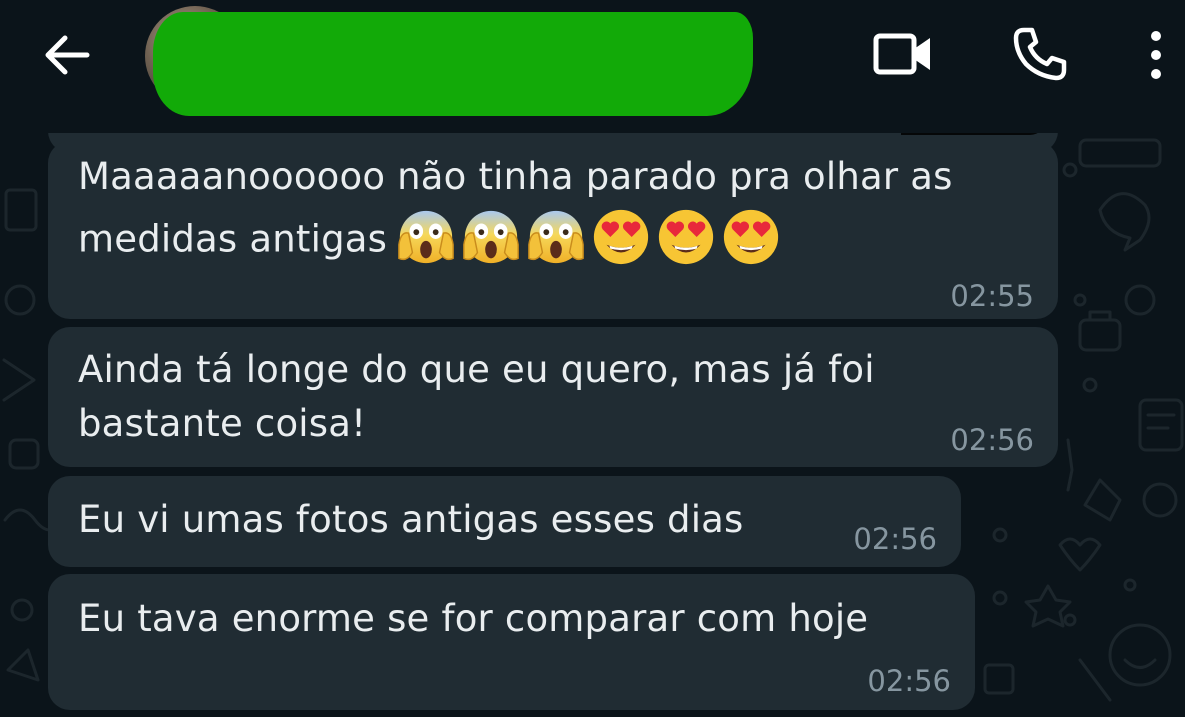 The width and height of the screenshot is (1185, 717). I want to click on message-text-line: Eu vi umas fotos antigas esses dias, so click(411, 519).